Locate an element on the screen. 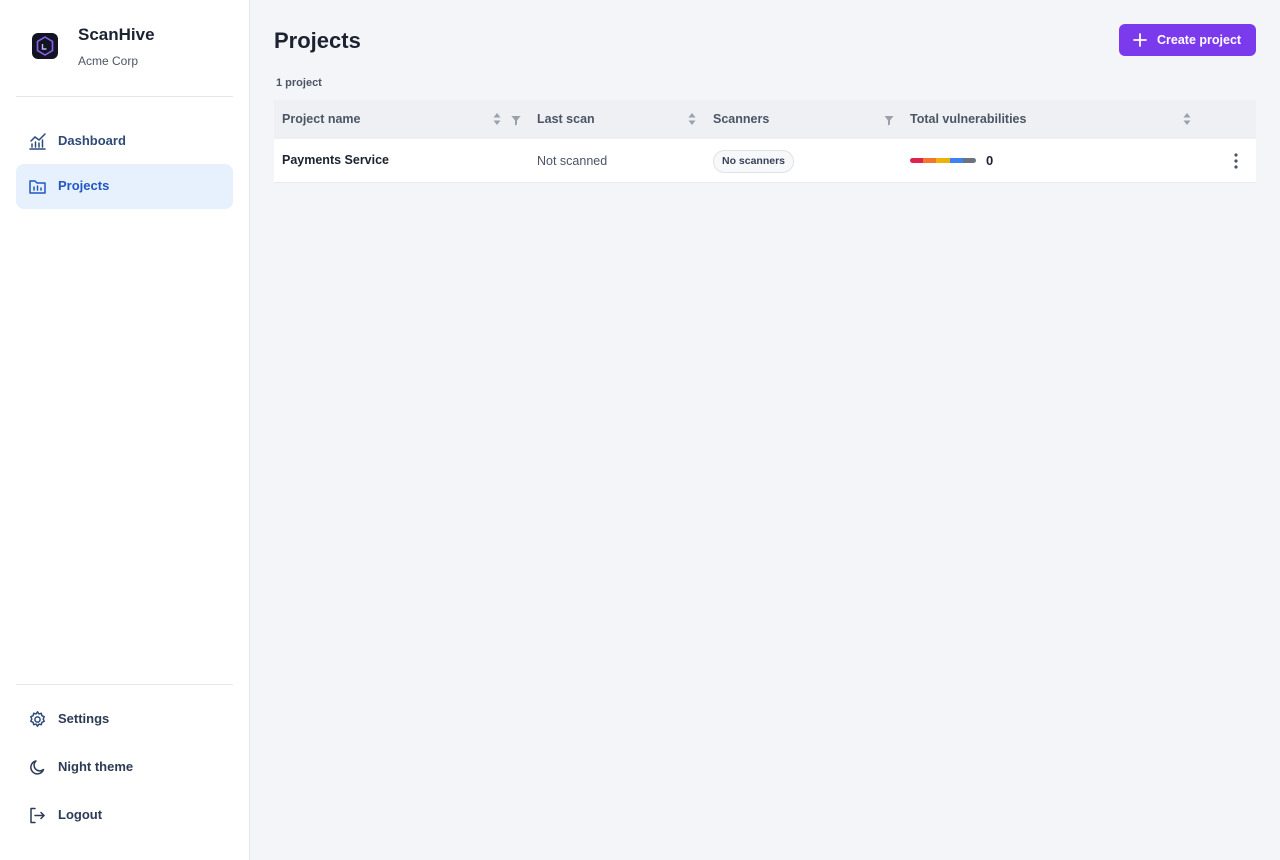  sidebar-item-logout: Logout is located at coordinates (124, 815).